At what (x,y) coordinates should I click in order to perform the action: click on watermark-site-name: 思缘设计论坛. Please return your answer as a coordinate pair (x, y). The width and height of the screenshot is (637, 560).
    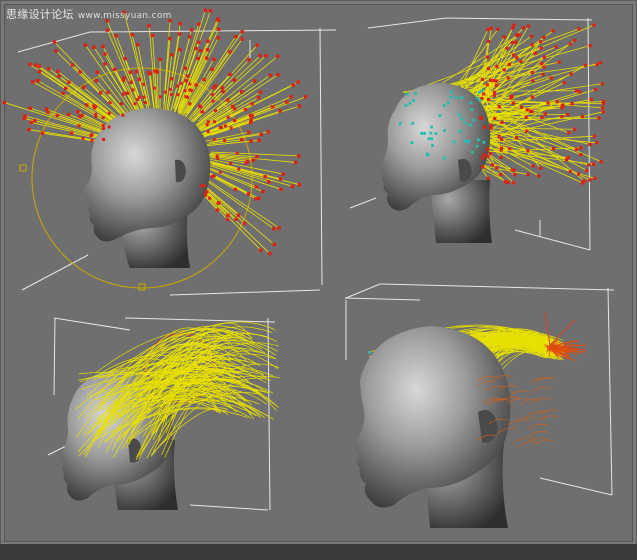
    Looking at the image, I should click on (40, 14).